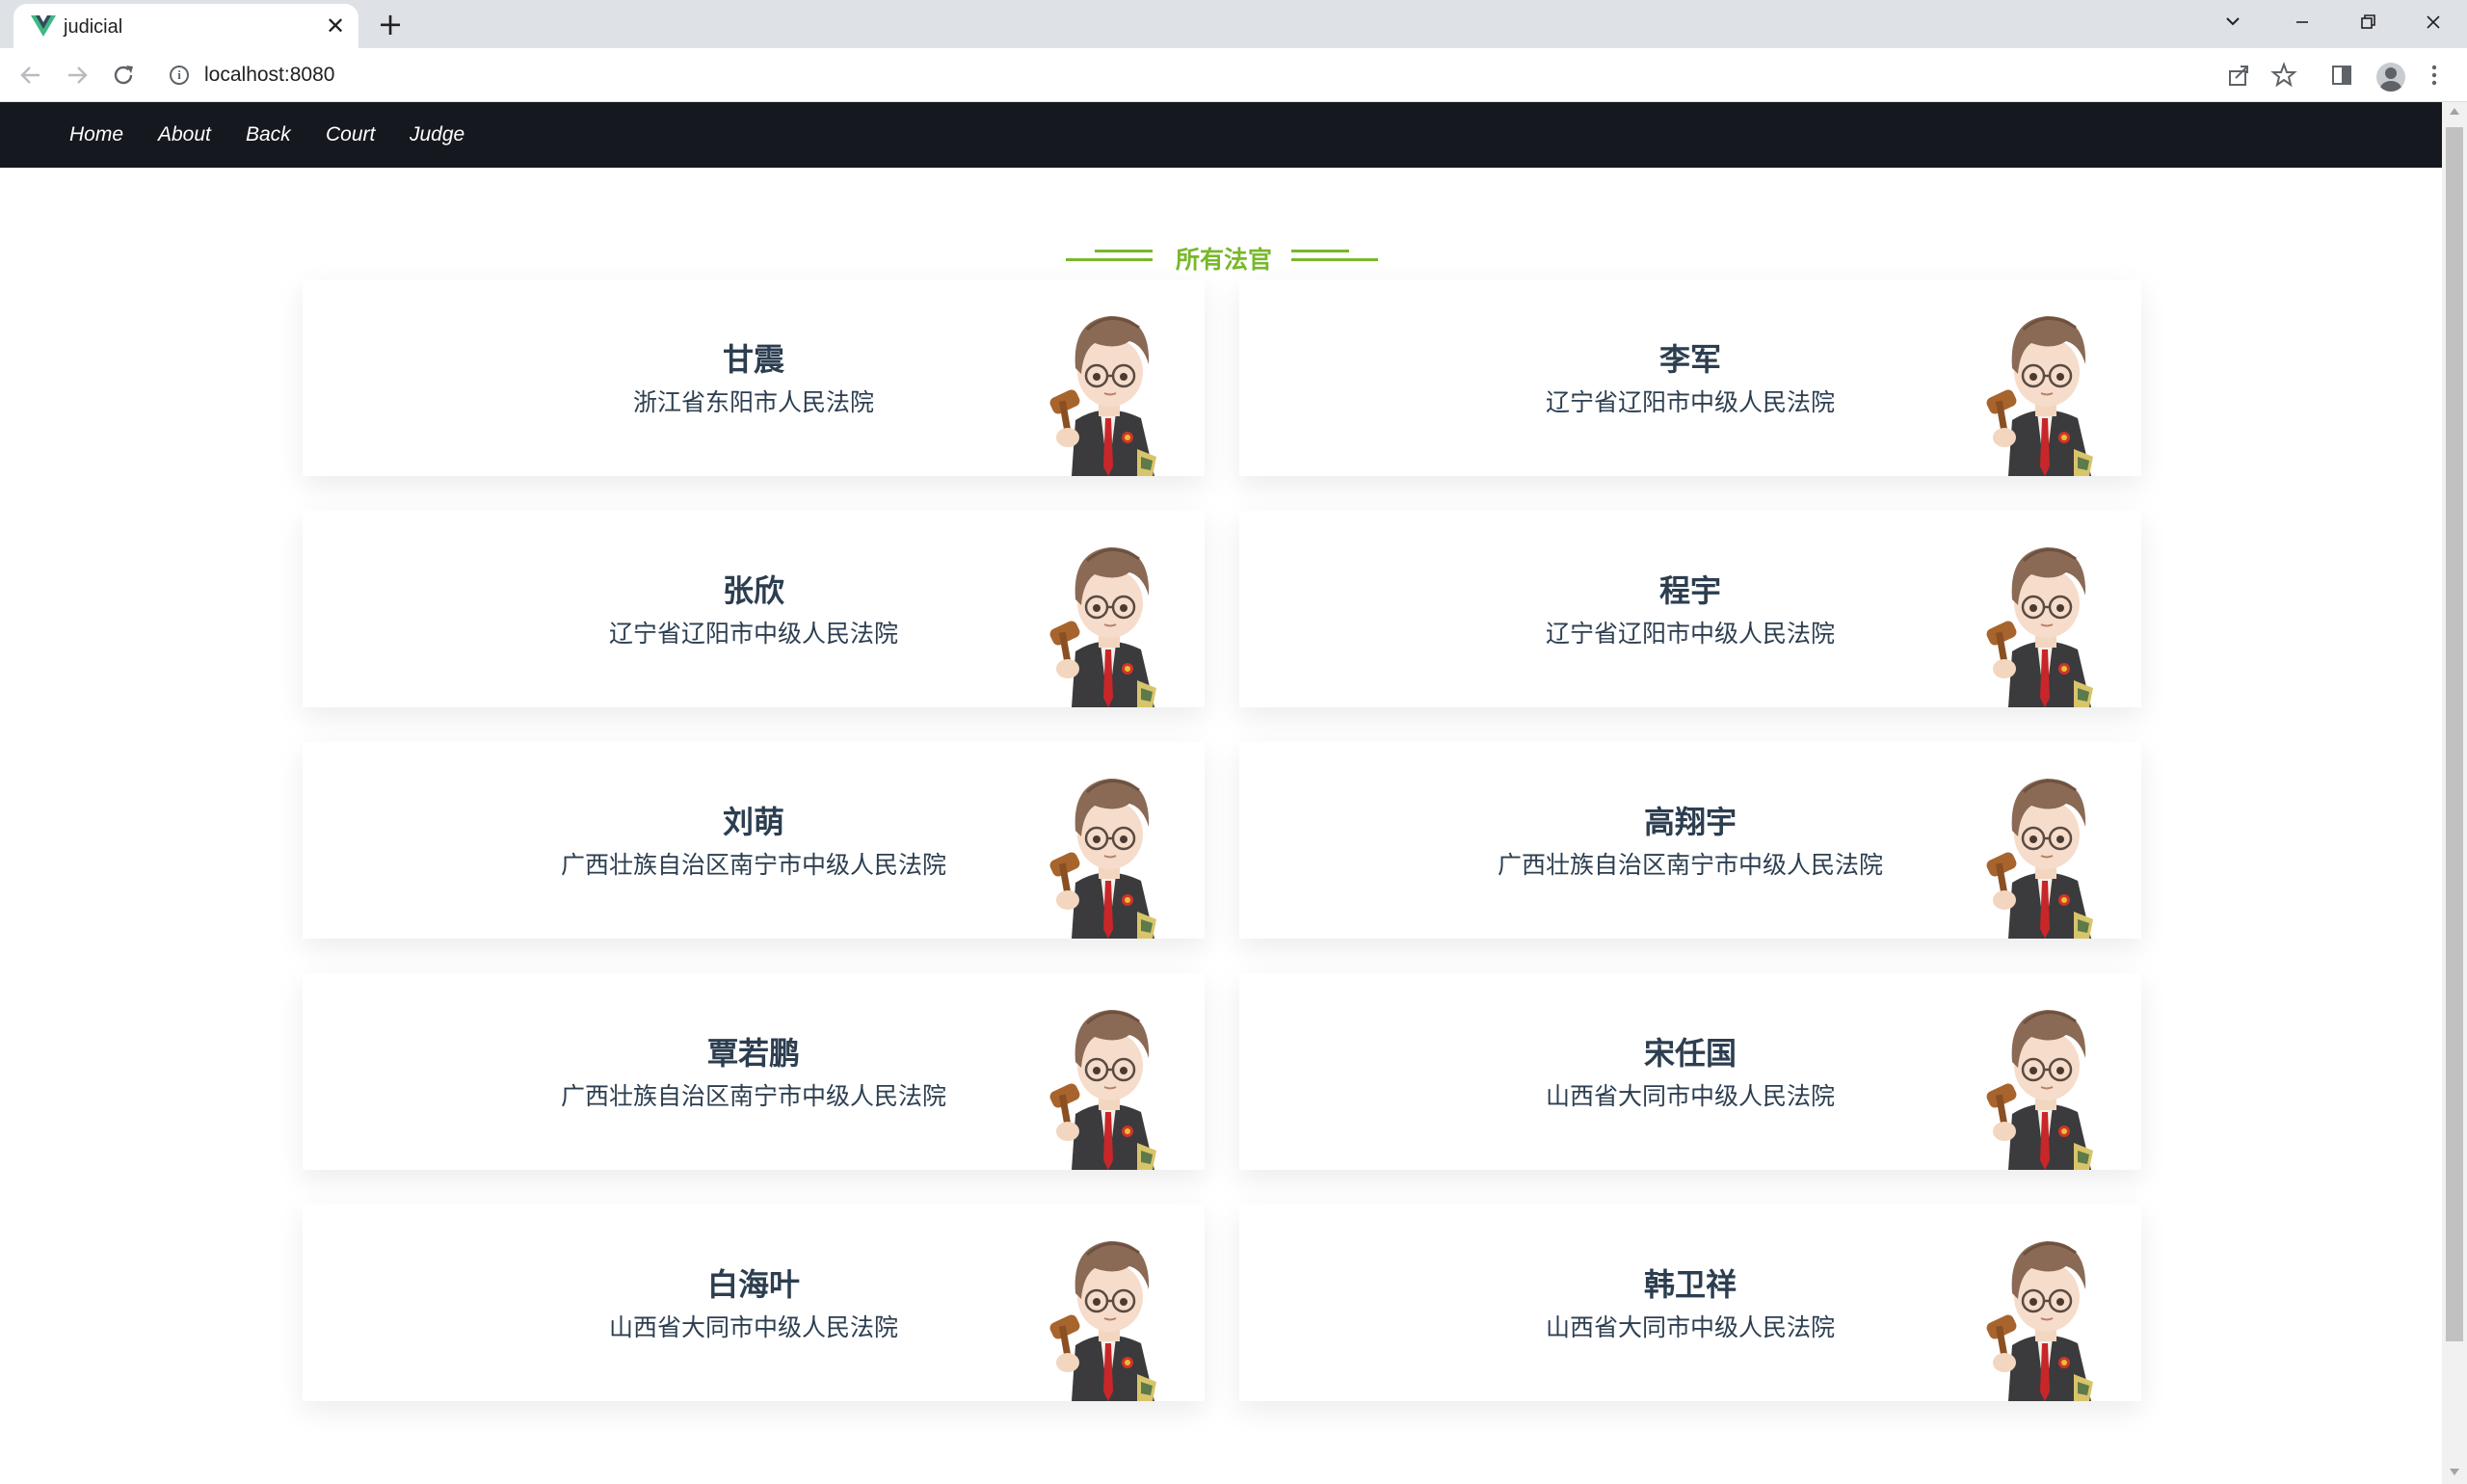  Describe the element at coordinates (77, 75) in the screenshot. I see `arrow-right-icon` at that location.